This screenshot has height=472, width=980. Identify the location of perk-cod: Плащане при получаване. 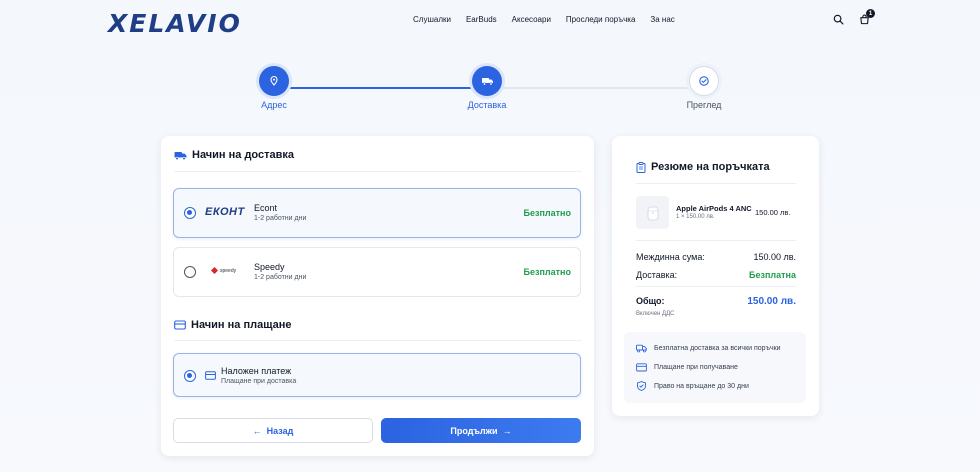
(687, 367).